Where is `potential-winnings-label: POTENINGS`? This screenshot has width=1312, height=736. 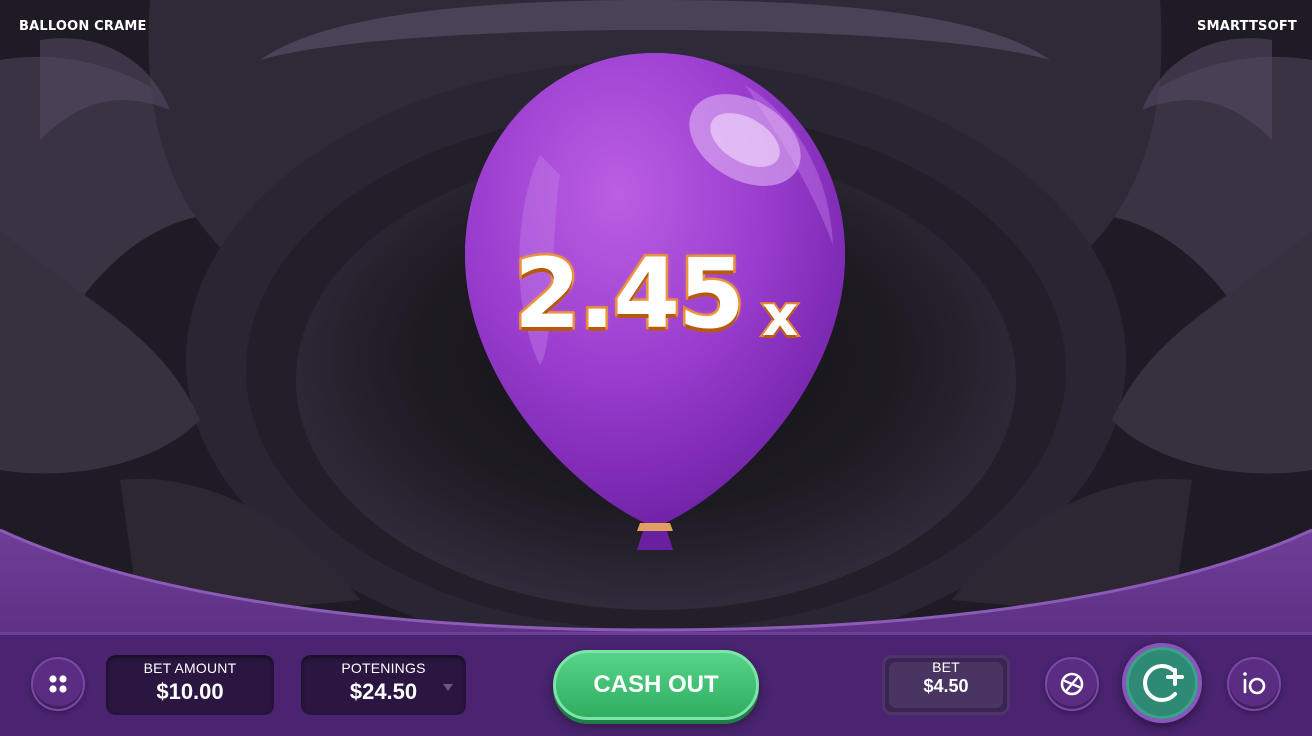
potential-winnings-label: POTENINGS is located at coordinates (383, 668).